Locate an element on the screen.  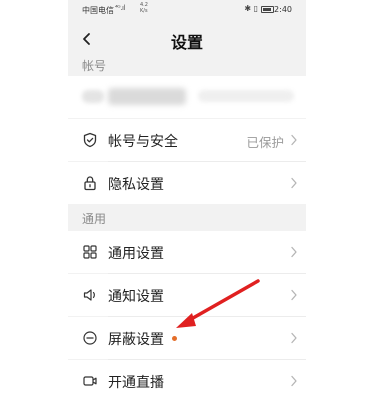
general-settings-row: 通用设置 is located at coordinates (187, 252).